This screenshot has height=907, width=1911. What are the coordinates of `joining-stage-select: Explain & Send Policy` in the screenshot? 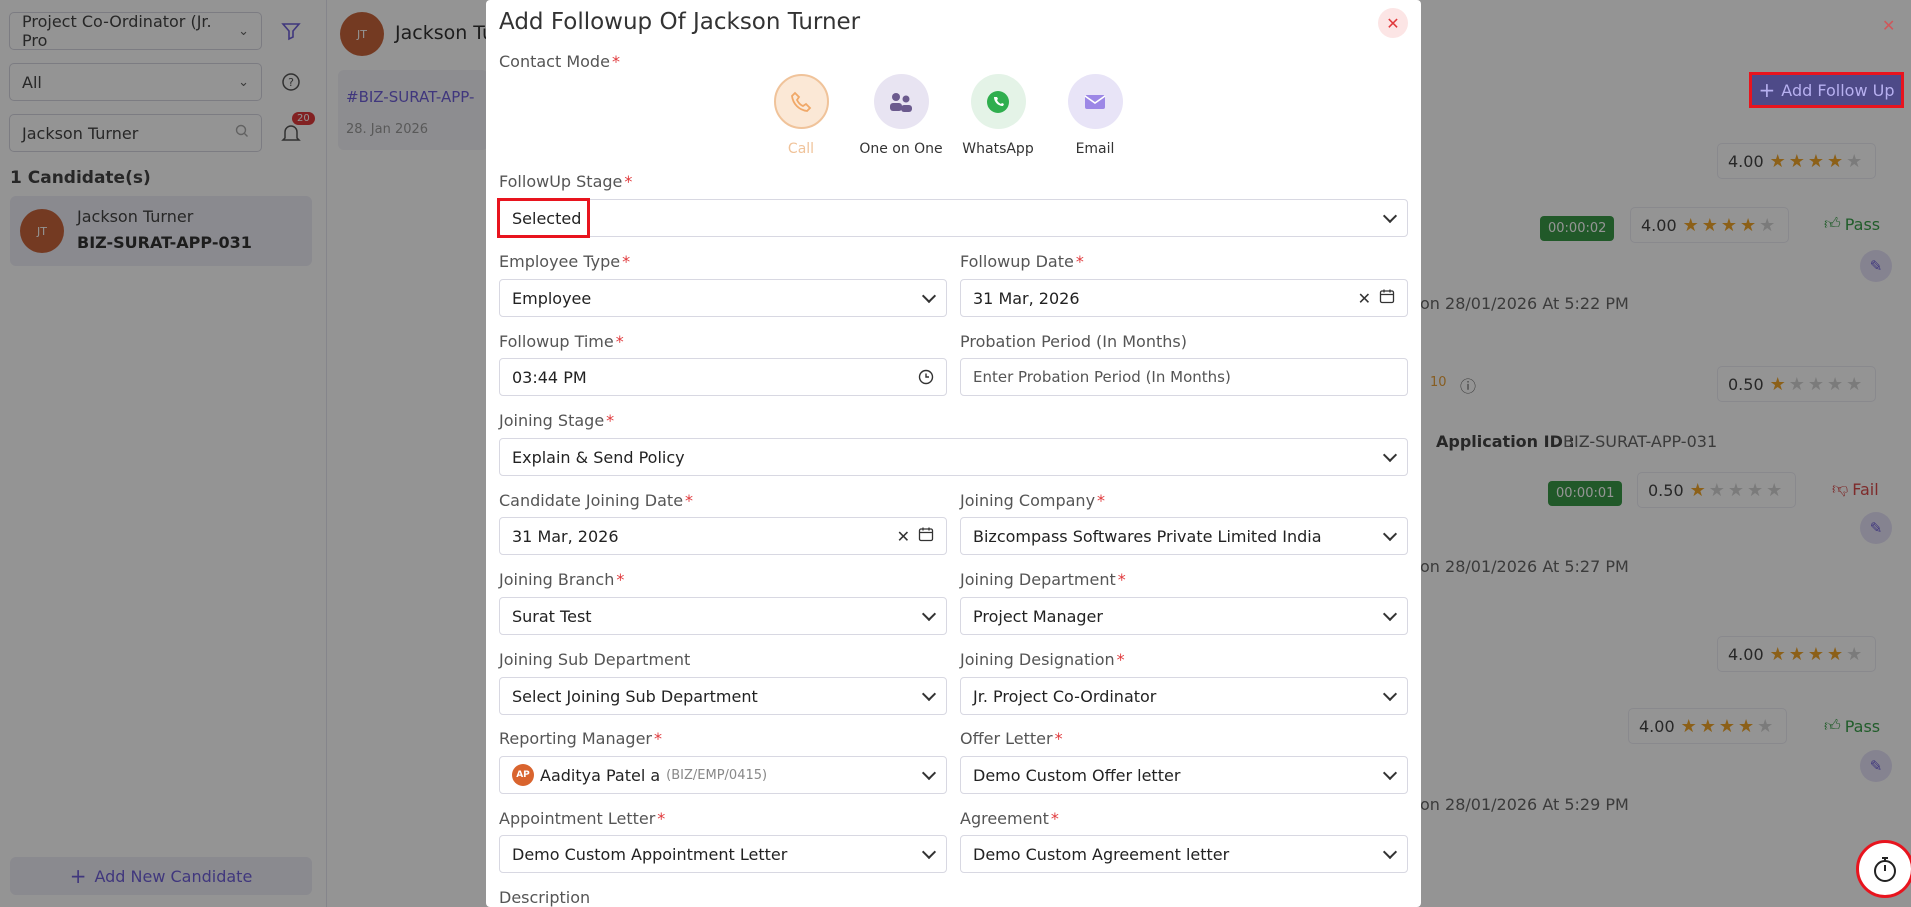 It's located at (953, 457).